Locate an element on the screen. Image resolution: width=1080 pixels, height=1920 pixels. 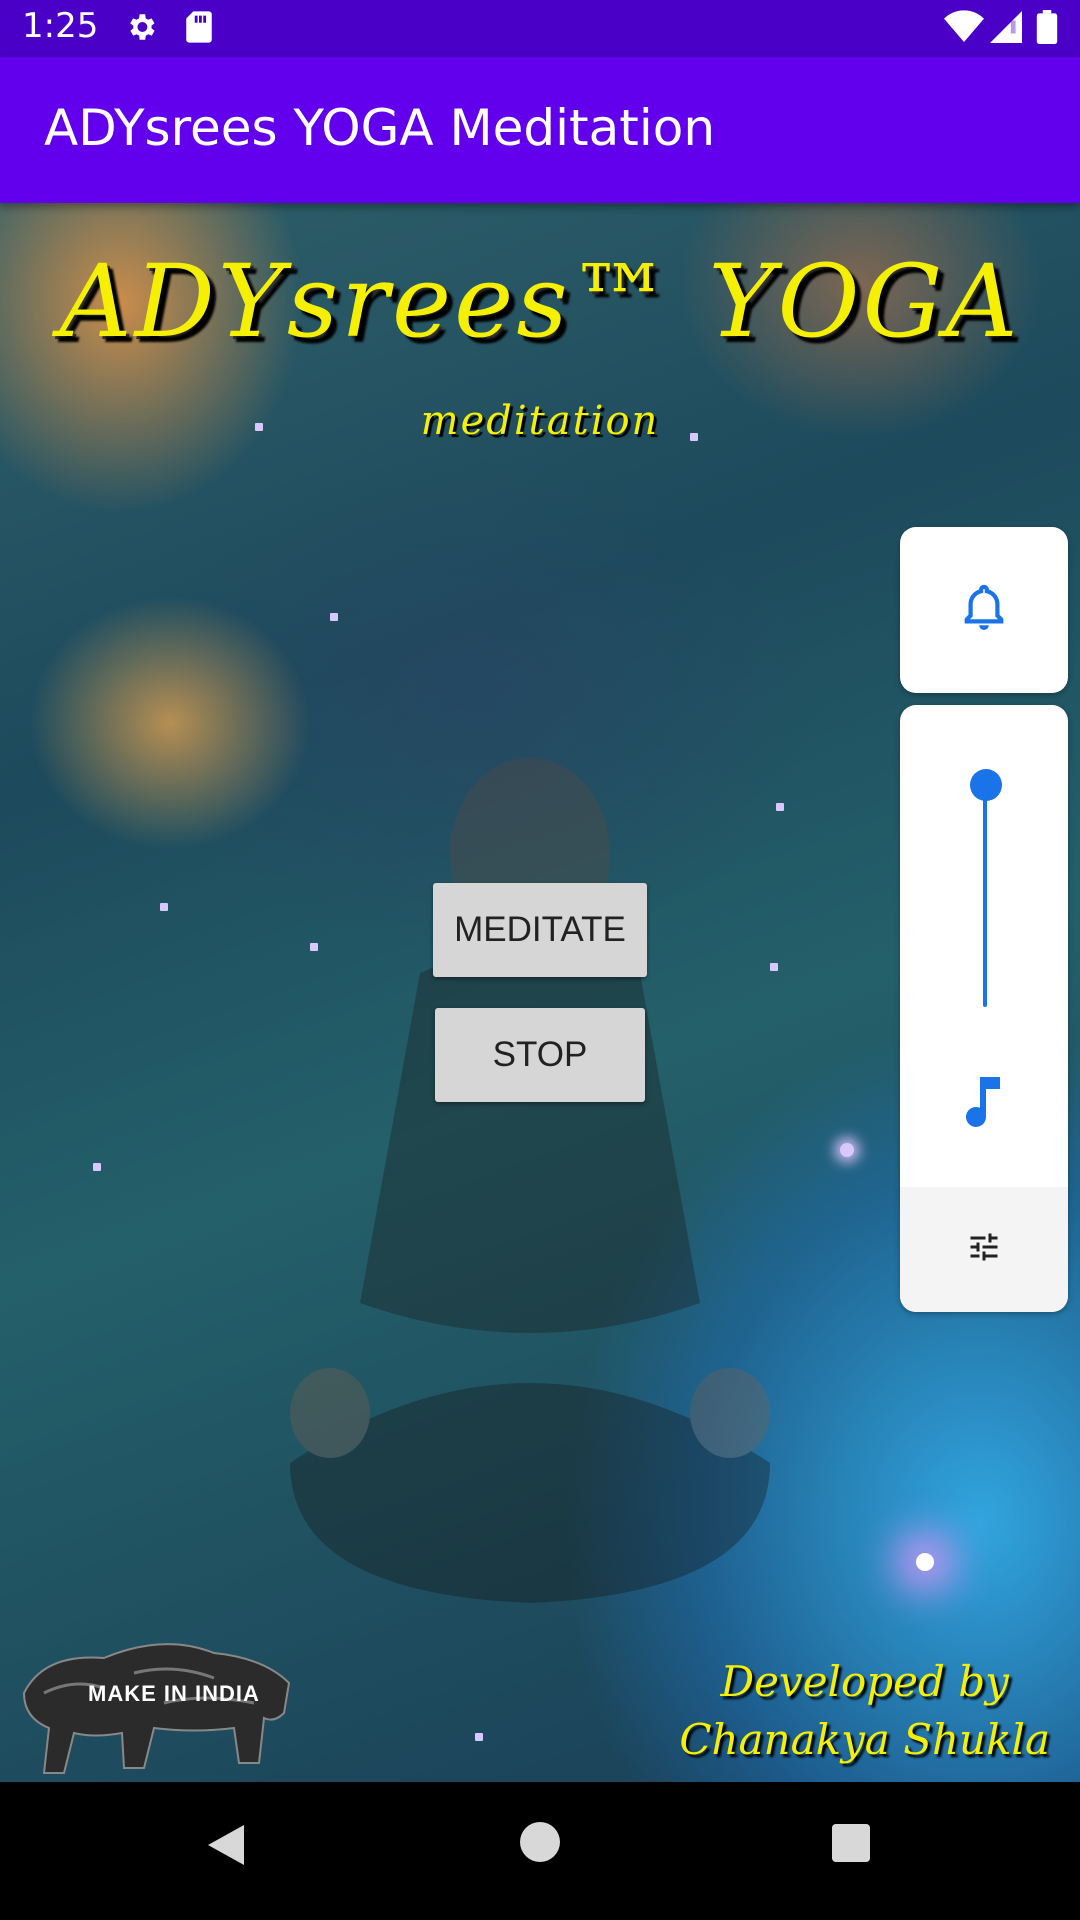
status-time: 1:25 is located at coordinates (60, 26).